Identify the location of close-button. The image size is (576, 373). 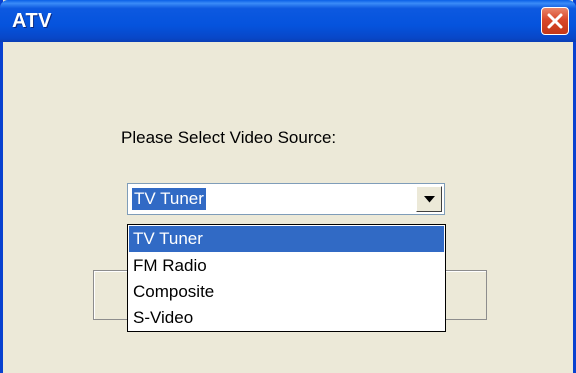
(555, 21).